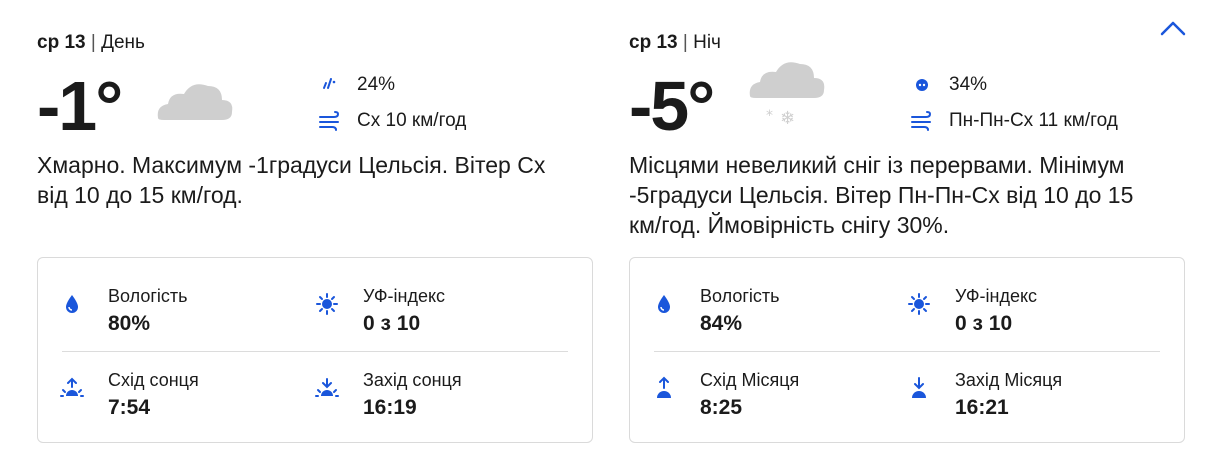 This screenshot has height=463, width=1219. I want to click on day-date-line: ср 13 | День, so click(91, 42).